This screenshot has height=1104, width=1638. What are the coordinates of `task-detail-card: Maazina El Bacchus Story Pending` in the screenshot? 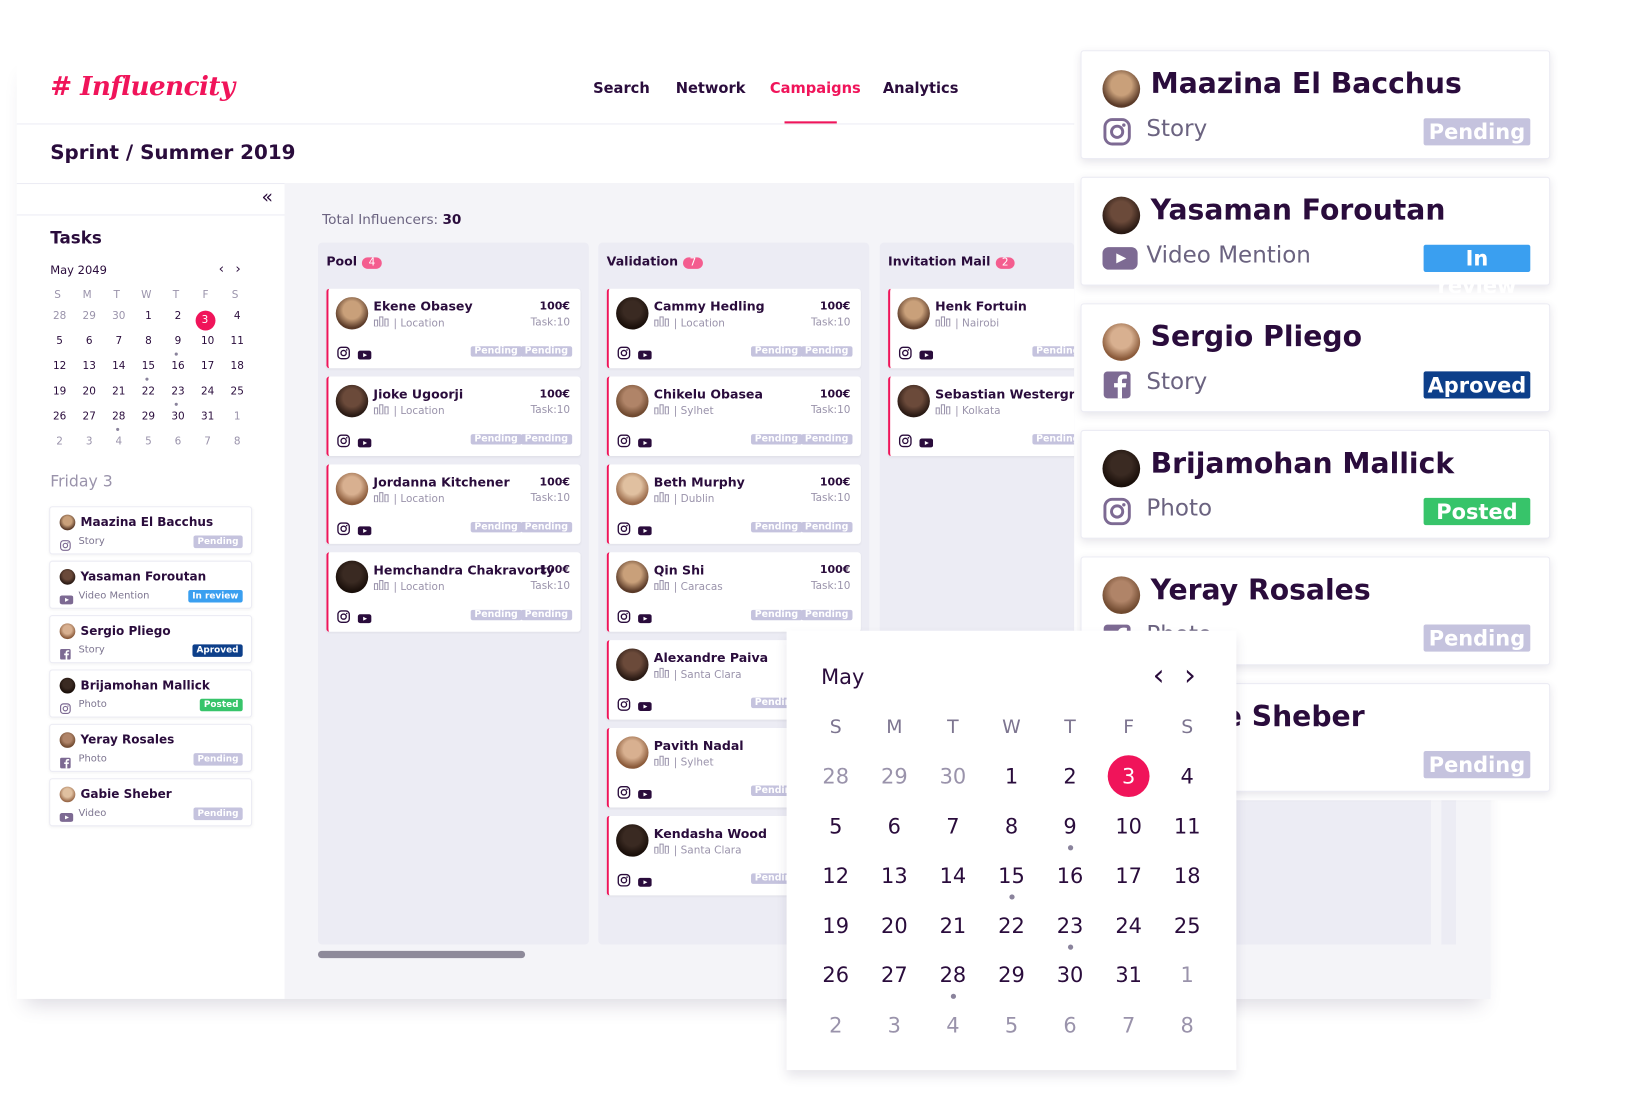 It's located at (1315, 104).